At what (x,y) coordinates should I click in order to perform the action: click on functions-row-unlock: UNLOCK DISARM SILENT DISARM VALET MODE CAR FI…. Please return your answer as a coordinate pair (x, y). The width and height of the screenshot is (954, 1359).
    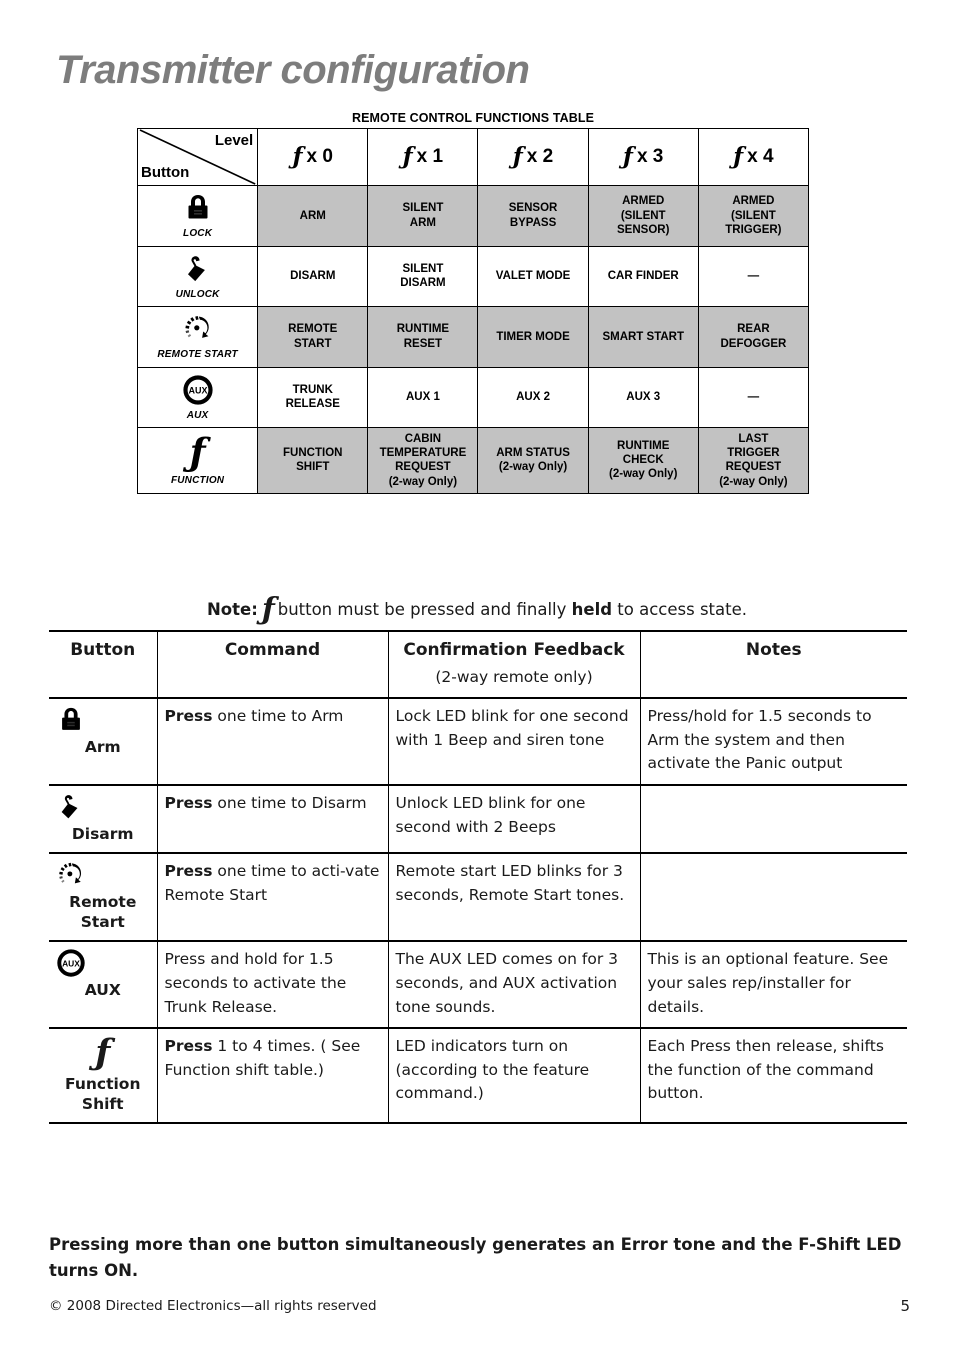
    Looking at the image, I should click on (473, 276).